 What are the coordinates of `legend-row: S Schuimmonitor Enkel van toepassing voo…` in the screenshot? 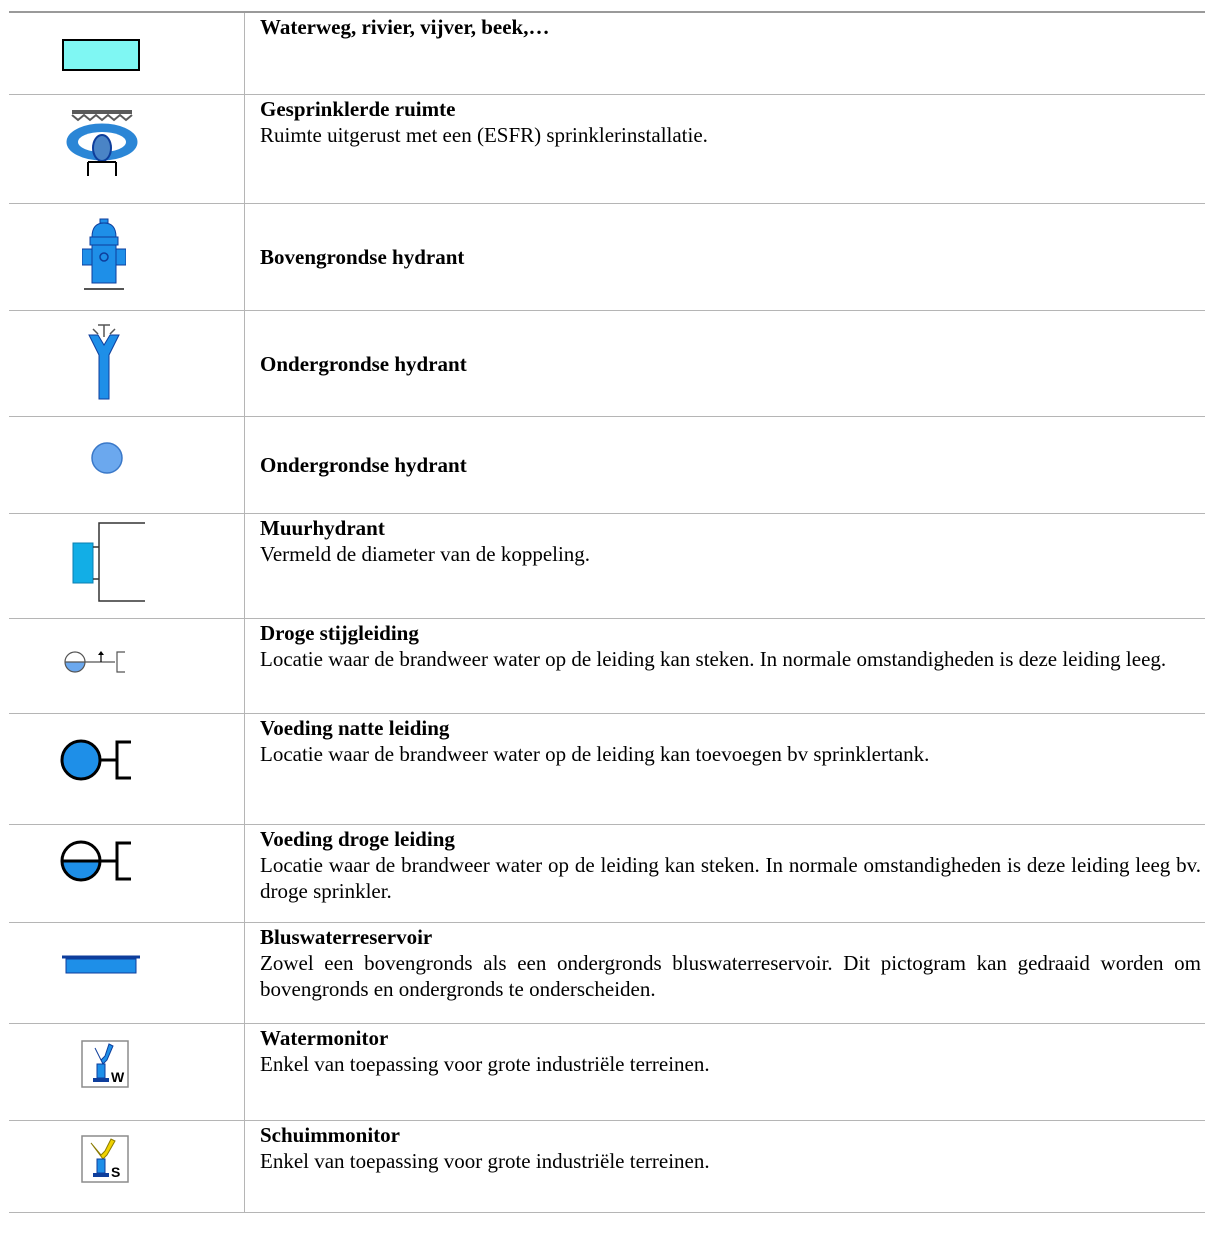 It's located at (607, 1166).